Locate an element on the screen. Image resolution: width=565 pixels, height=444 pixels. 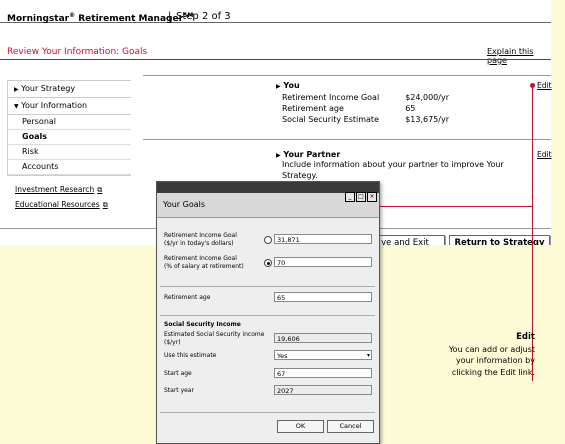
step-indicator: Step 2 of 3 is located at coordinates (203, 16).